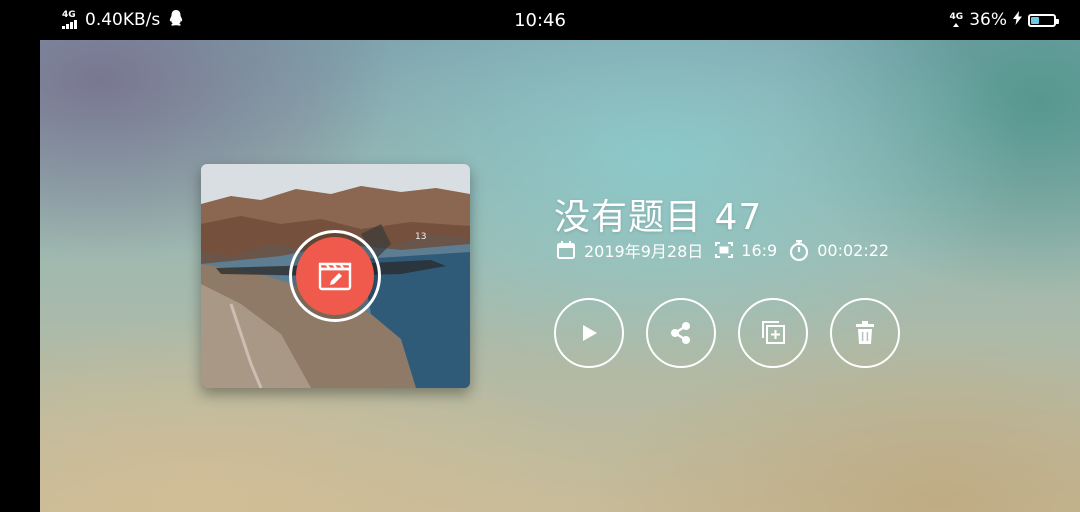 This screenshot has width=1080, height=512. I want to click on battery-percent: 36%, so click(988, 20).